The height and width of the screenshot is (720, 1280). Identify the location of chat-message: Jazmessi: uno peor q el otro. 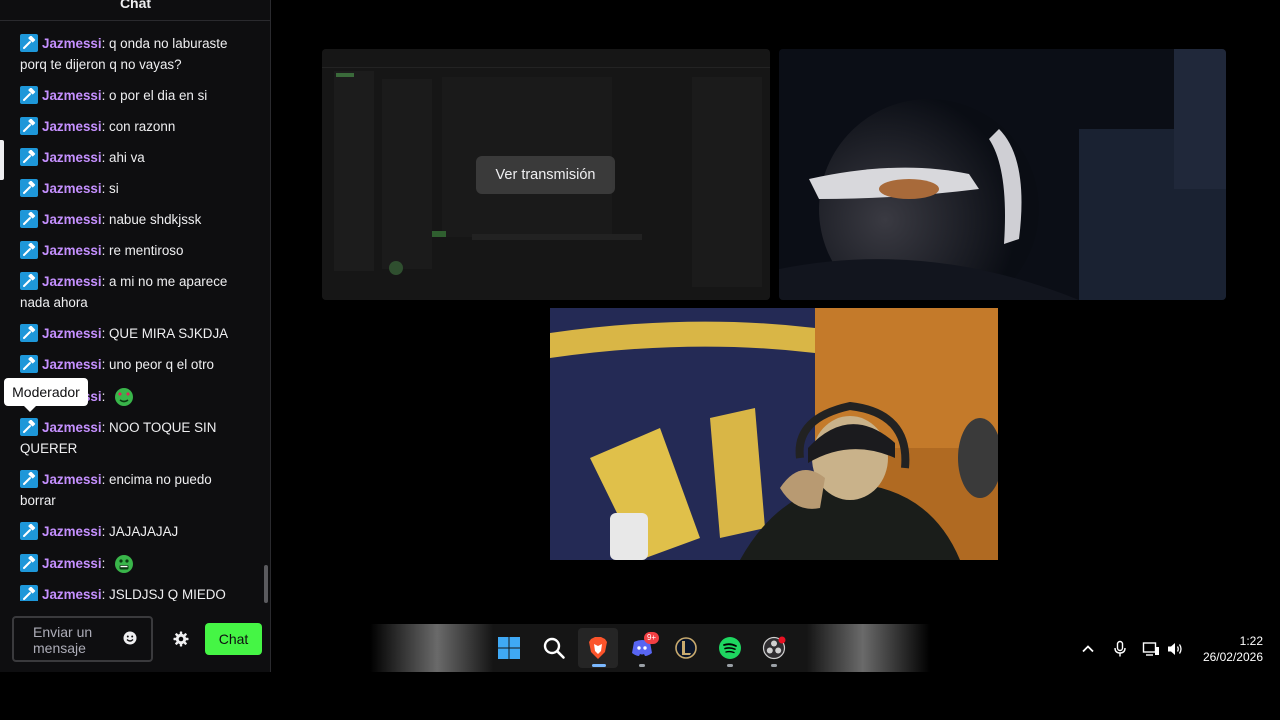
(132, 364).